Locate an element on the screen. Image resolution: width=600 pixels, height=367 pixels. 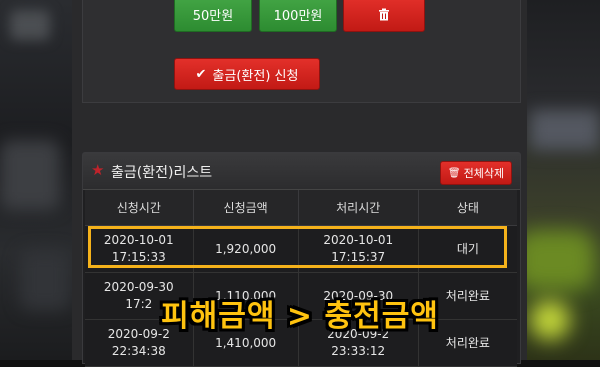
clear-amount-button is located at coordinates (384, 16).